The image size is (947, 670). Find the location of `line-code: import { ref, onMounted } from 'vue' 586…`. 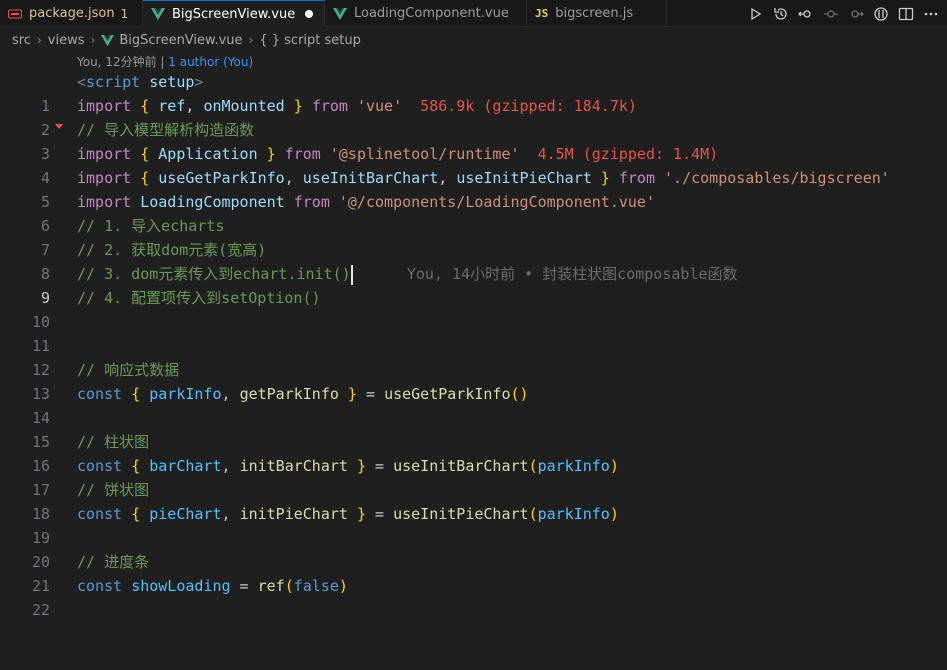

line-code: import { ref, onMounted } from 'vue' 586… is located at coordinates (357, 106).